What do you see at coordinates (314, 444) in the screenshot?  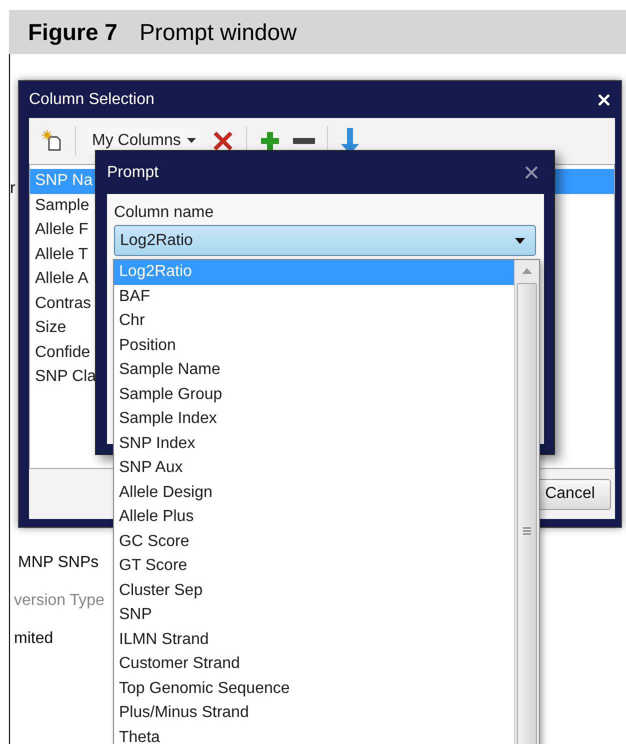 I see `dropdown-option: SNP Index` at bounding box center [314, 444].